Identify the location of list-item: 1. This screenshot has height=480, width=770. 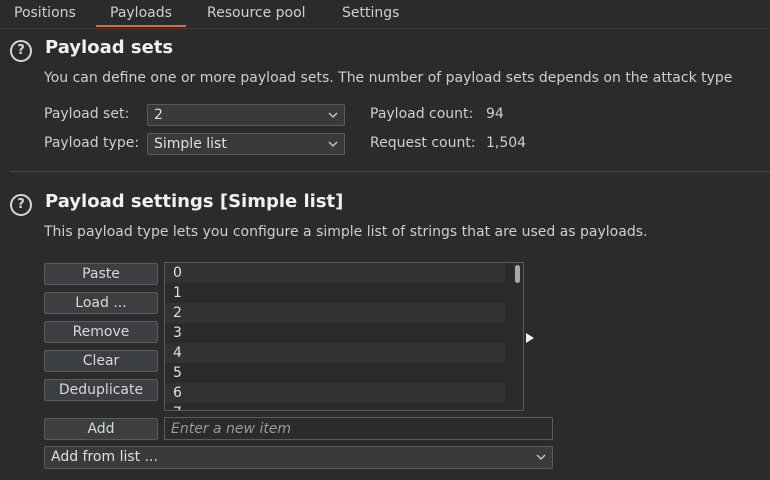
(335, 293).